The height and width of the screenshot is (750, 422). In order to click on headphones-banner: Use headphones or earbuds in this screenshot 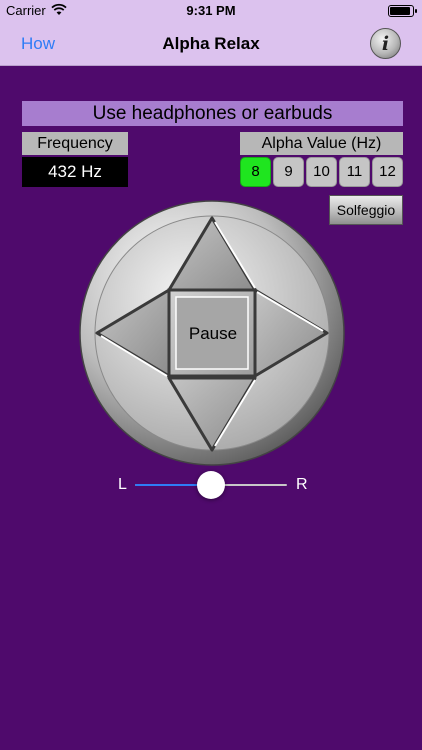, I will do `click(212, 113)`.